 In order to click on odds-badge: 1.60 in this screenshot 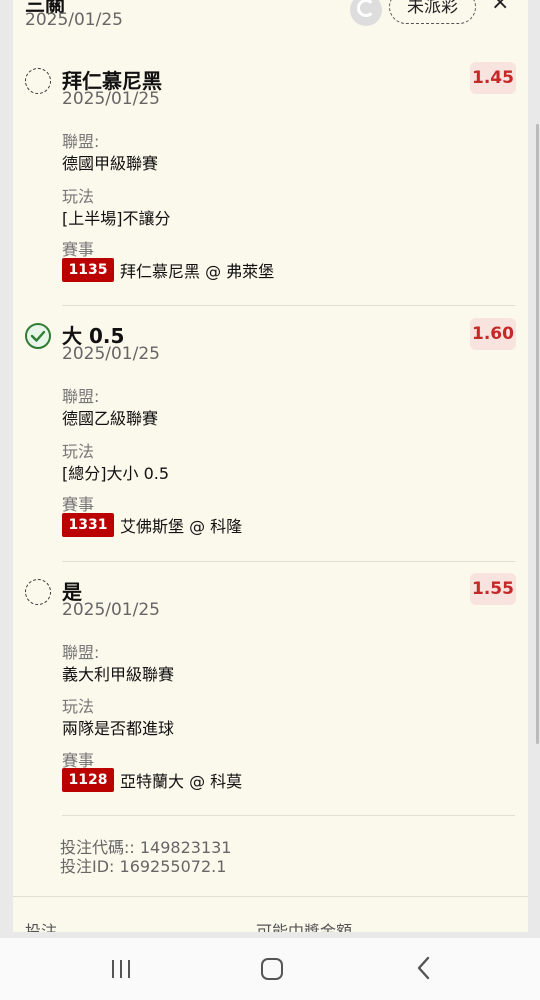, I will do `click(493, 334)`.